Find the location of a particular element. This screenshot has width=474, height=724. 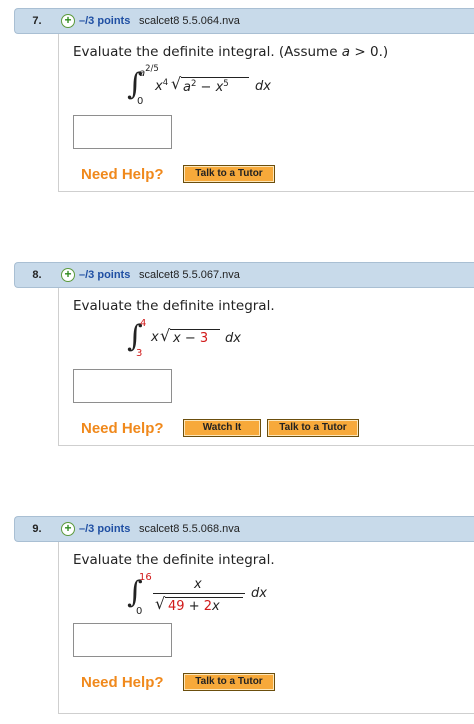

integral-expression: ∫ a2/5 0 x4 √ a2 − x5 dx is located at coordinates (227, 87).